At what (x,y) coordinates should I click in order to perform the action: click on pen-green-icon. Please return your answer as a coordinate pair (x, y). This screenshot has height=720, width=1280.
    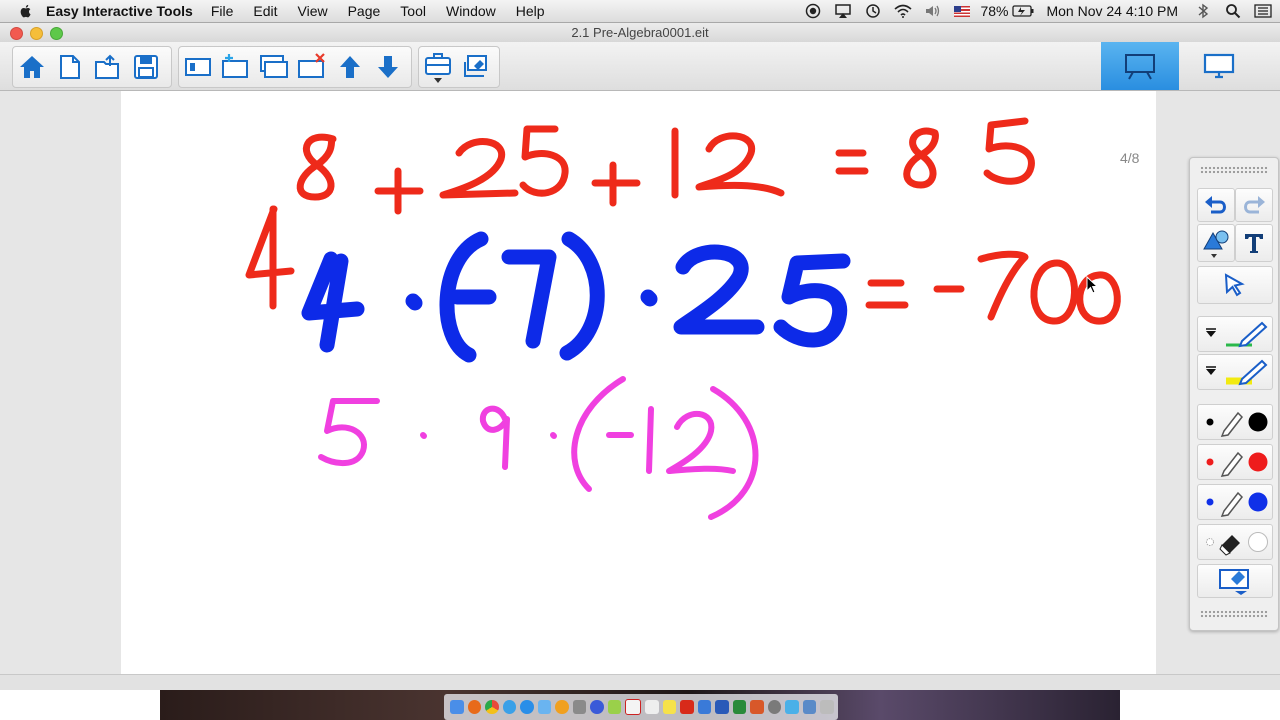
    Looking at the image, I should click on (1237, 334).